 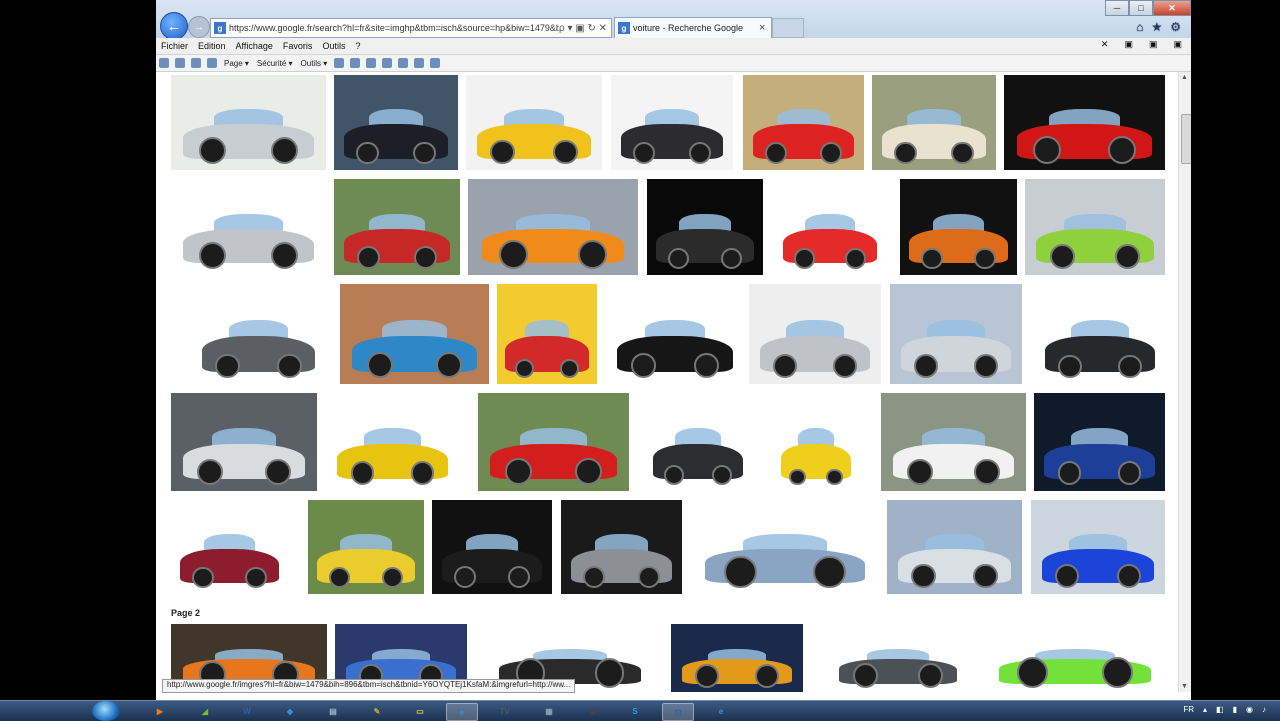 What do you see at coordinates (1184, 686) in the screenshot?
I see `scroll-down-icon: ▼` at bounding box center [1184, 686].